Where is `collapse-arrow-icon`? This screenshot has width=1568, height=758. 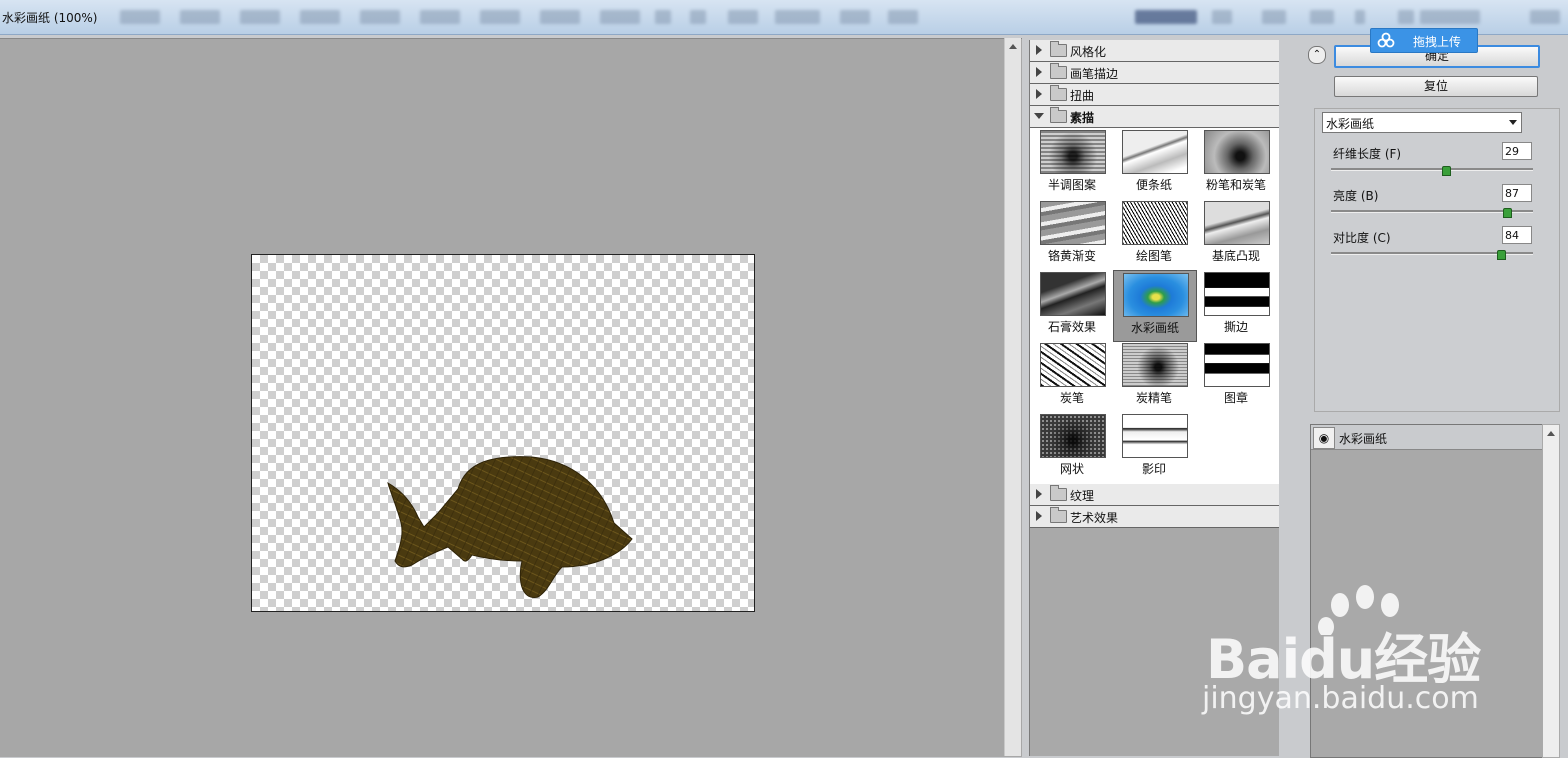 collapse-arrow-icon is located at coordinates (1039, 116).